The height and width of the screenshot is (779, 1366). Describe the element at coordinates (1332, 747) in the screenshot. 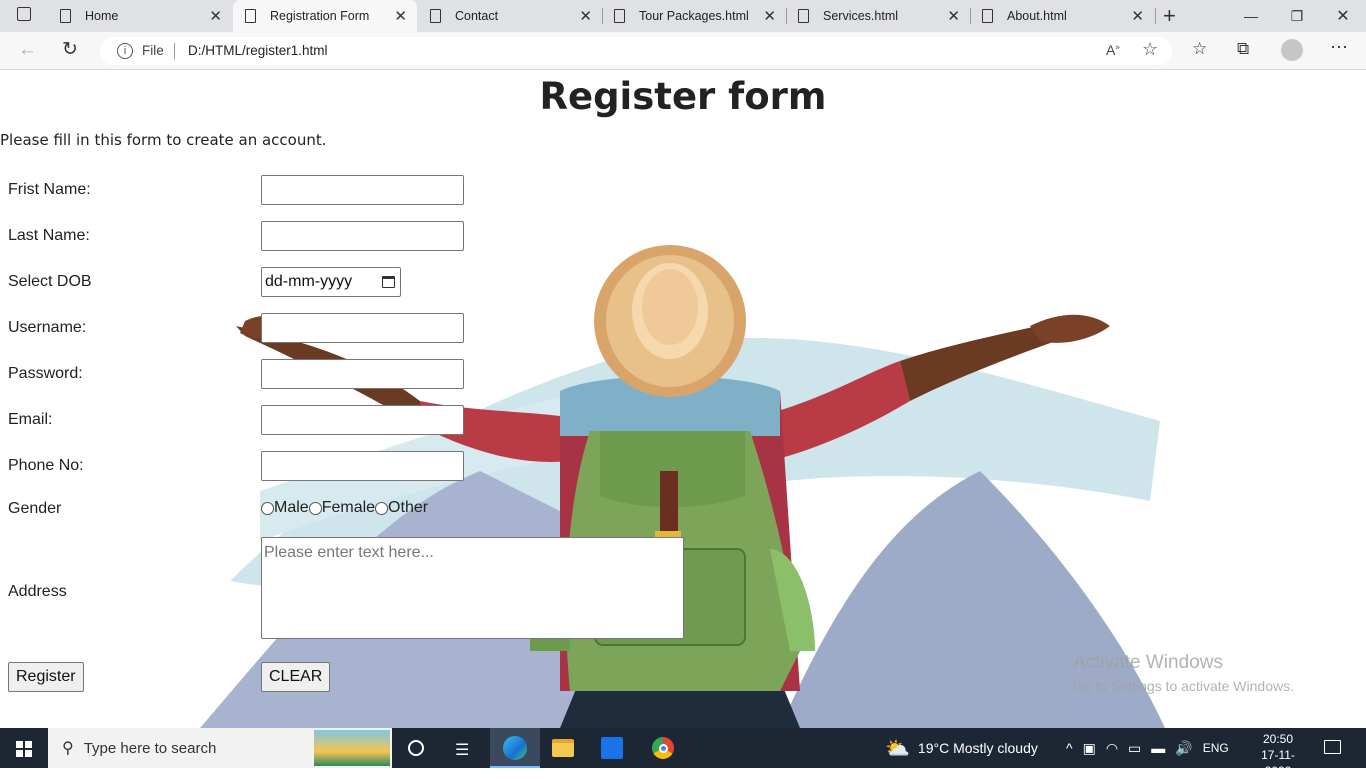

I see `notifications-icon` at that location.